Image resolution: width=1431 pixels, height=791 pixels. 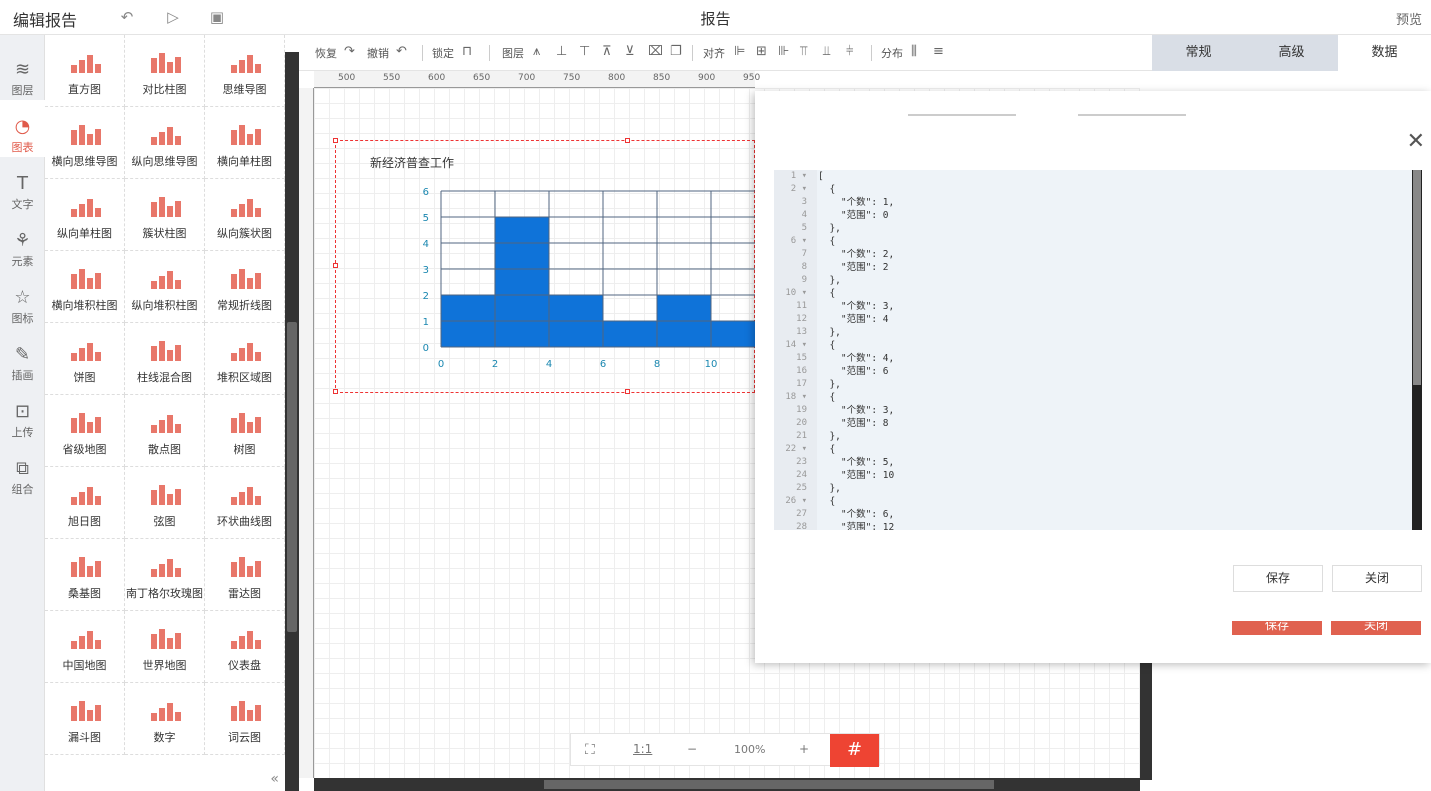 I want to click on chart-type-item: 纵向堆积柱图, so click(x=165, y=287).